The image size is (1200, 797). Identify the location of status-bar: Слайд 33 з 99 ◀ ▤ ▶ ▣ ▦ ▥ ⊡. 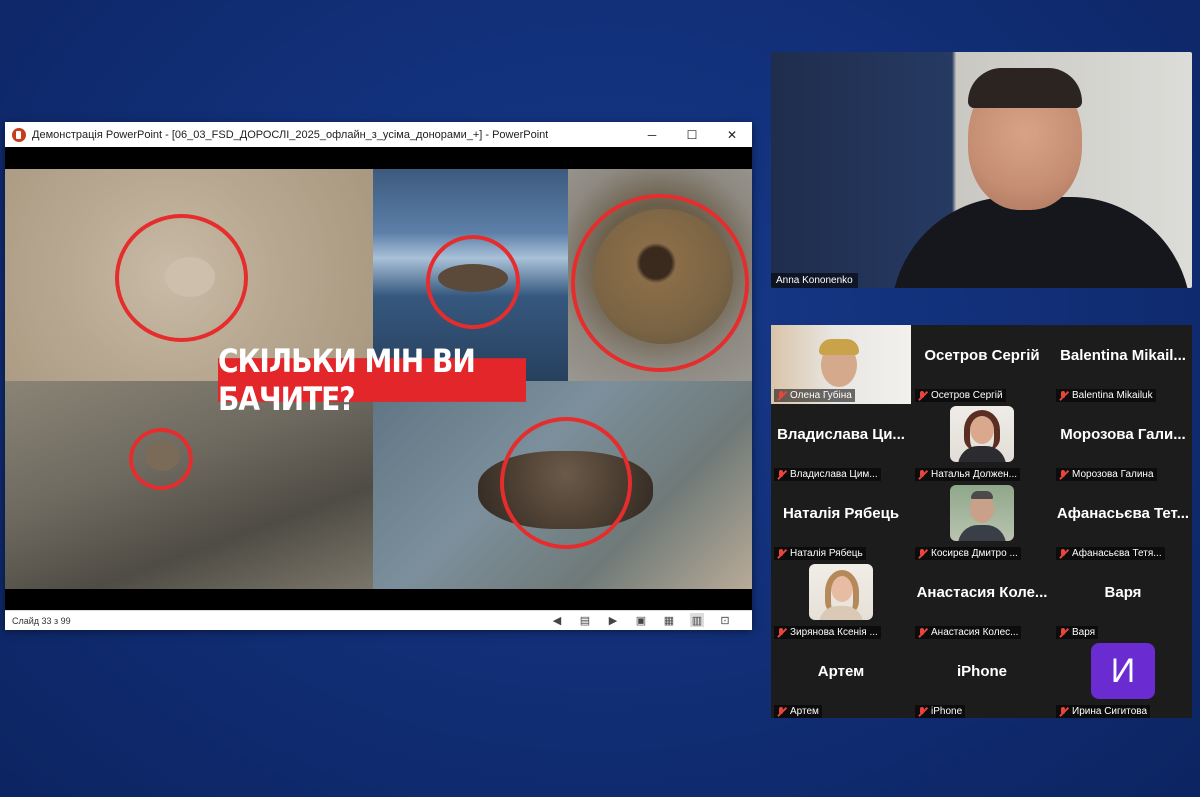
(378, 620).